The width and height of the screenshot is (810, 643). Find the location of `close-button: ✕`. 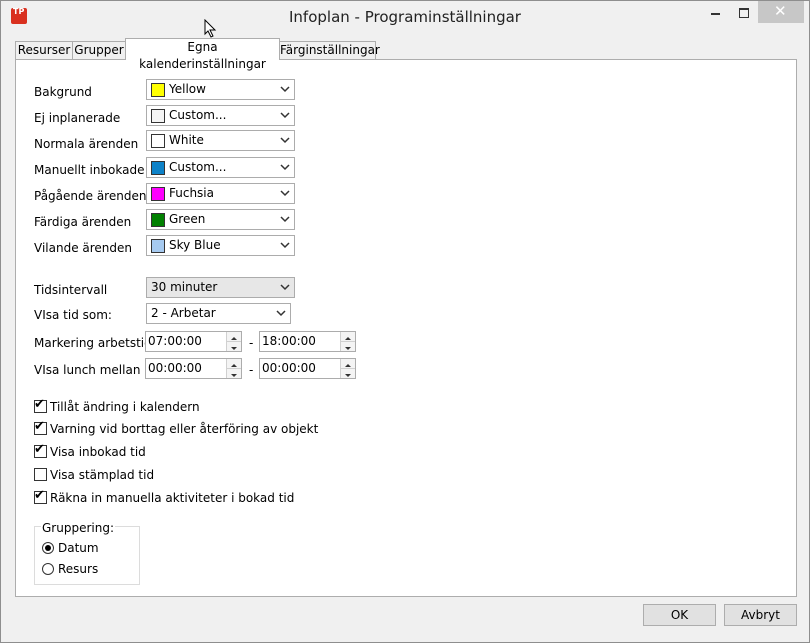

close-button: ✕ is located at coordinates (781, 12).